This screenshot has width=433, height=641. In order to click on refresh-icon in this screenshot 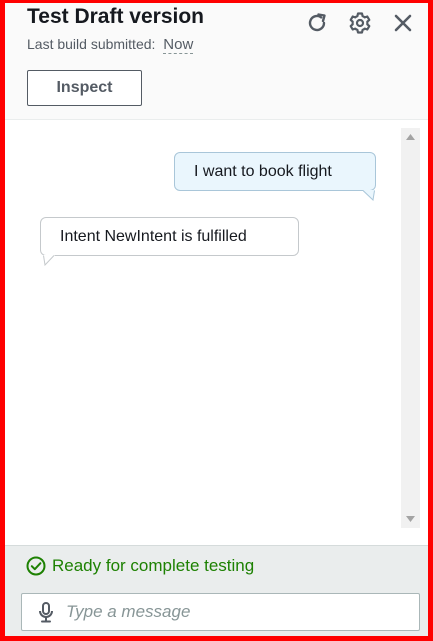, I will do `click(317, 23)`.